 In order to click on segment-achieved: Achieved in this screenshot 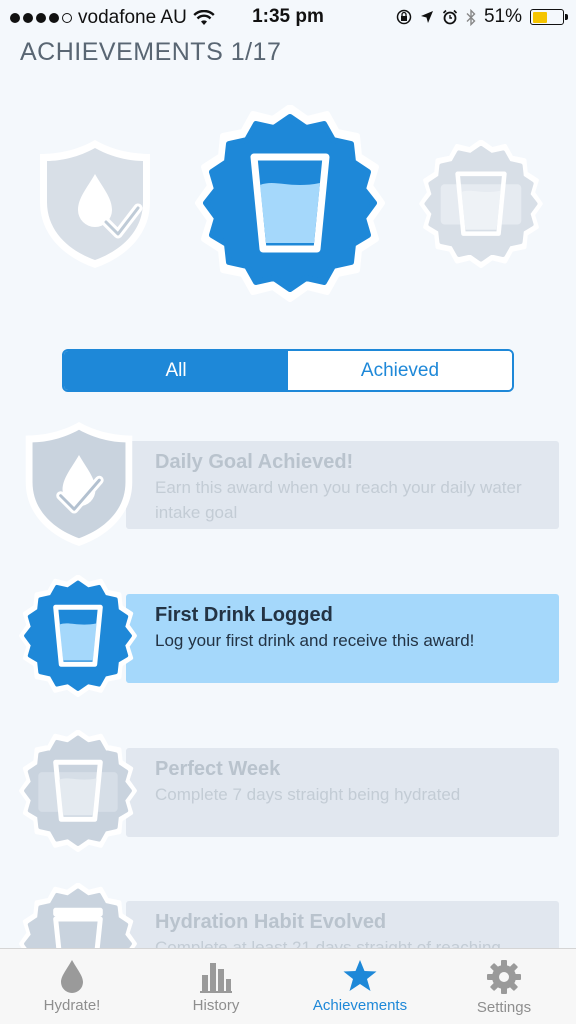, I will do `click(400, 370)`.